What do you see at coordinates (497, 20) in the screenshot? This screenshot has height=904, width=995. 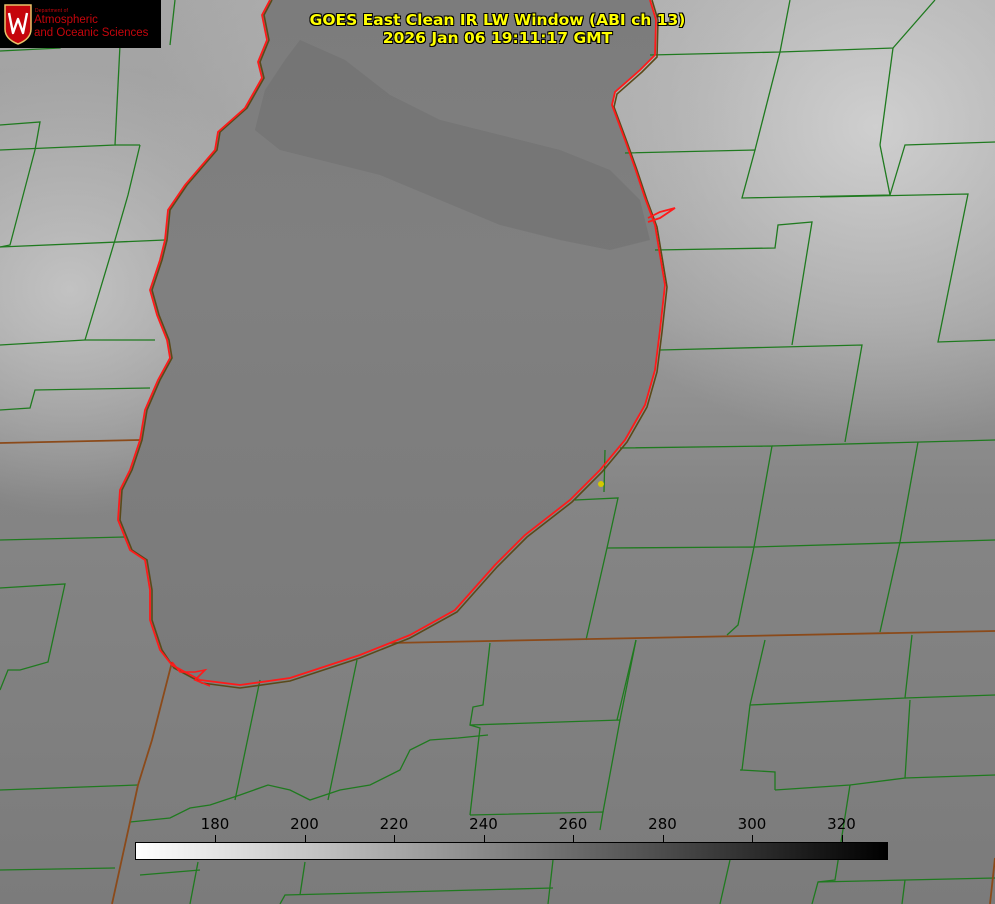 I see `image-title: GOES East Clean IR LW Window (ABI ch 13)` at bounding box center [497, 20].